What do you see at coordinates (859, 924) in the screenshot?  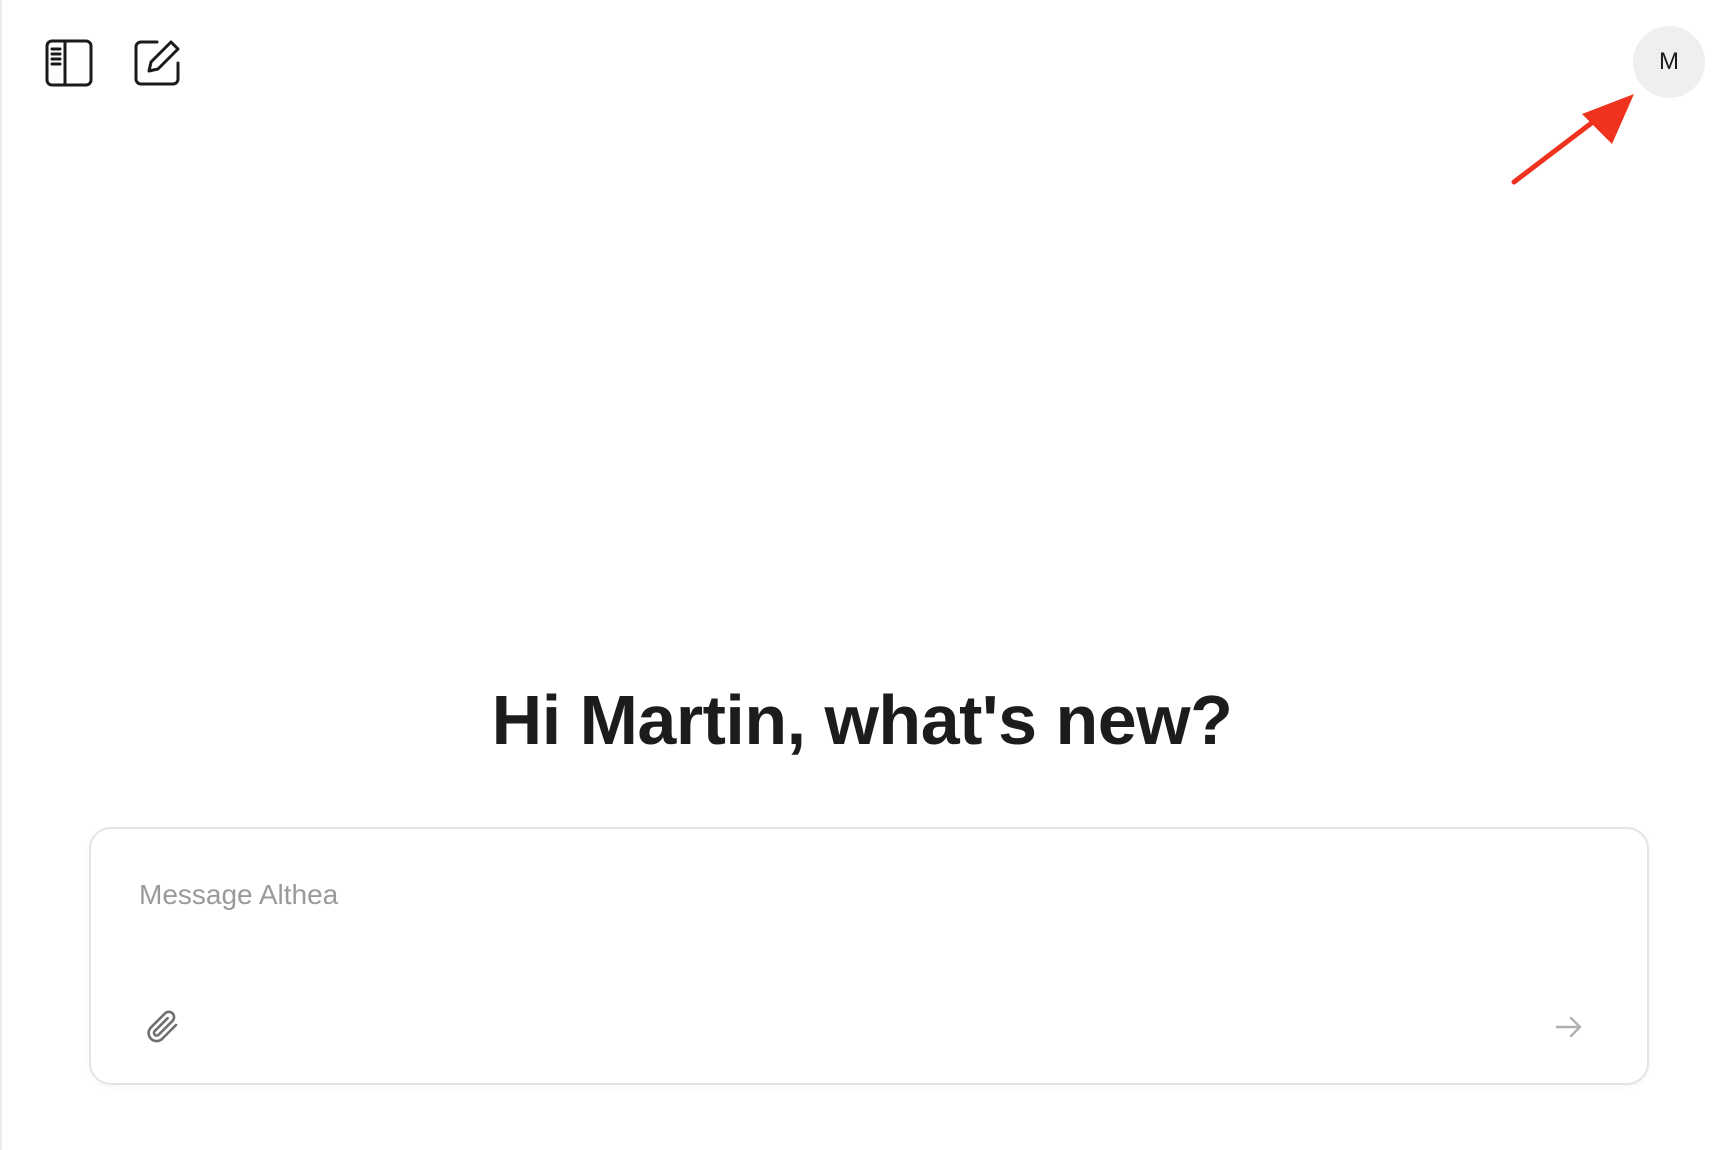 I see `message-input` at bounding box center [859, 924].